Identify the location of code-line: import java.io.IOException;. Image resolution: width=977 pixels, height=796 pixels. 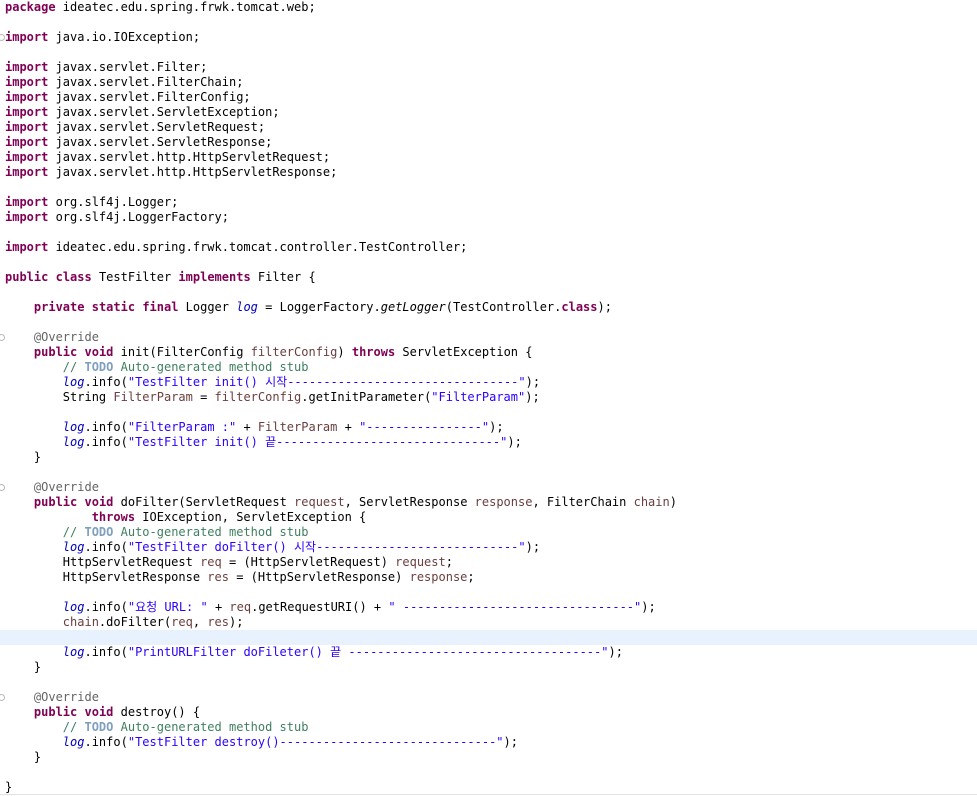
(488, 37).